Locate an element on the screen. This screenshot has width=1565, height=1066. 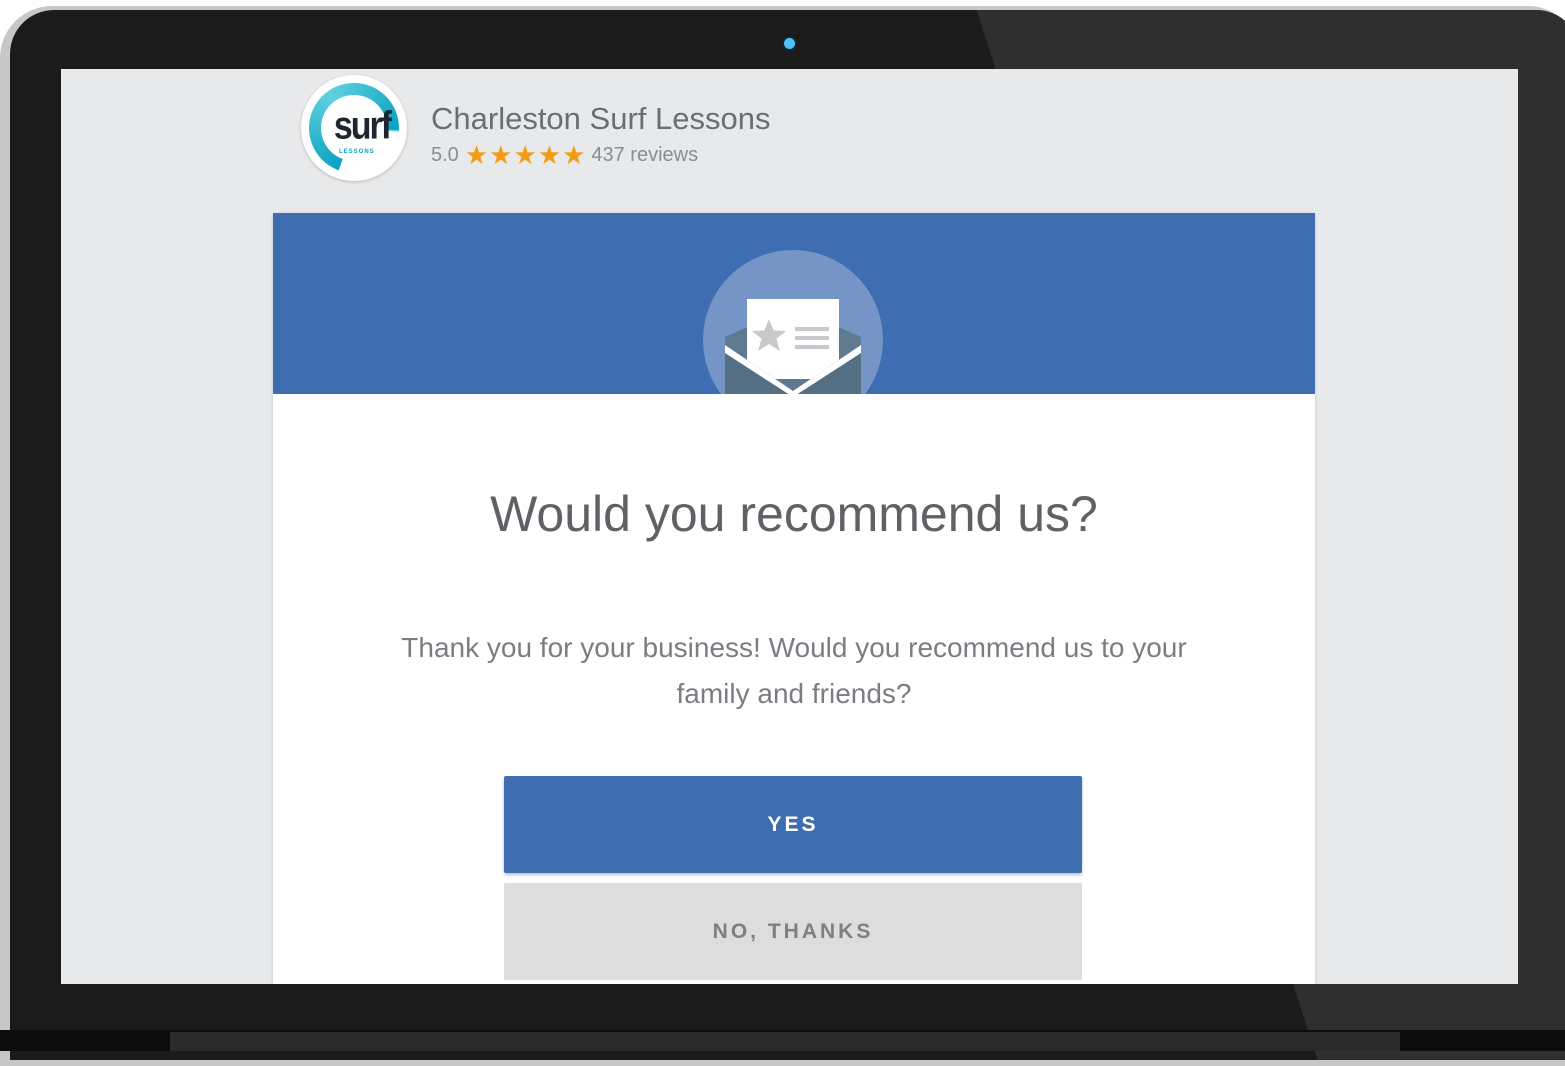
card-banner is located at coordinates (794, 303).